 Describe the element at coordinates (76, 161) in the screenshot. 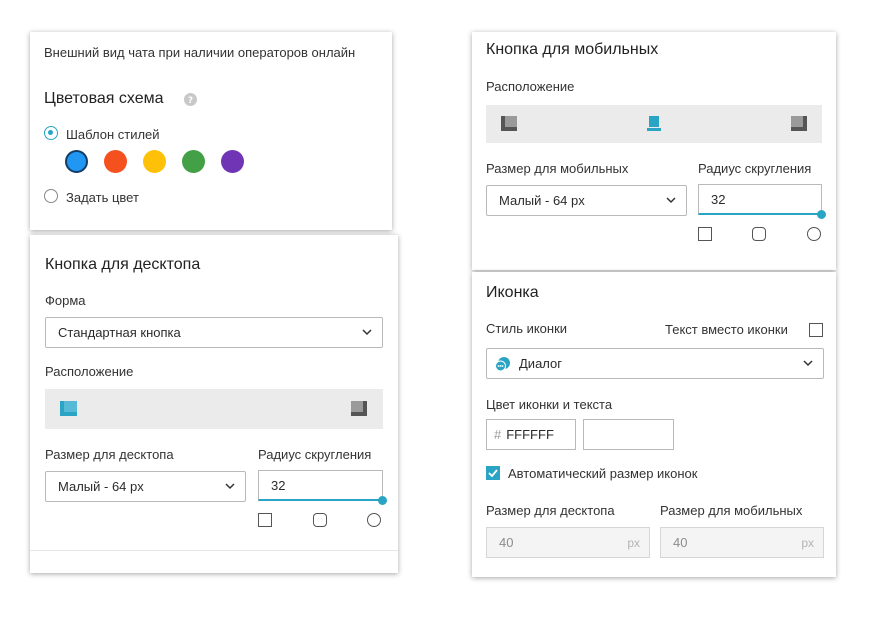

I see `swatch-blue` at that location.